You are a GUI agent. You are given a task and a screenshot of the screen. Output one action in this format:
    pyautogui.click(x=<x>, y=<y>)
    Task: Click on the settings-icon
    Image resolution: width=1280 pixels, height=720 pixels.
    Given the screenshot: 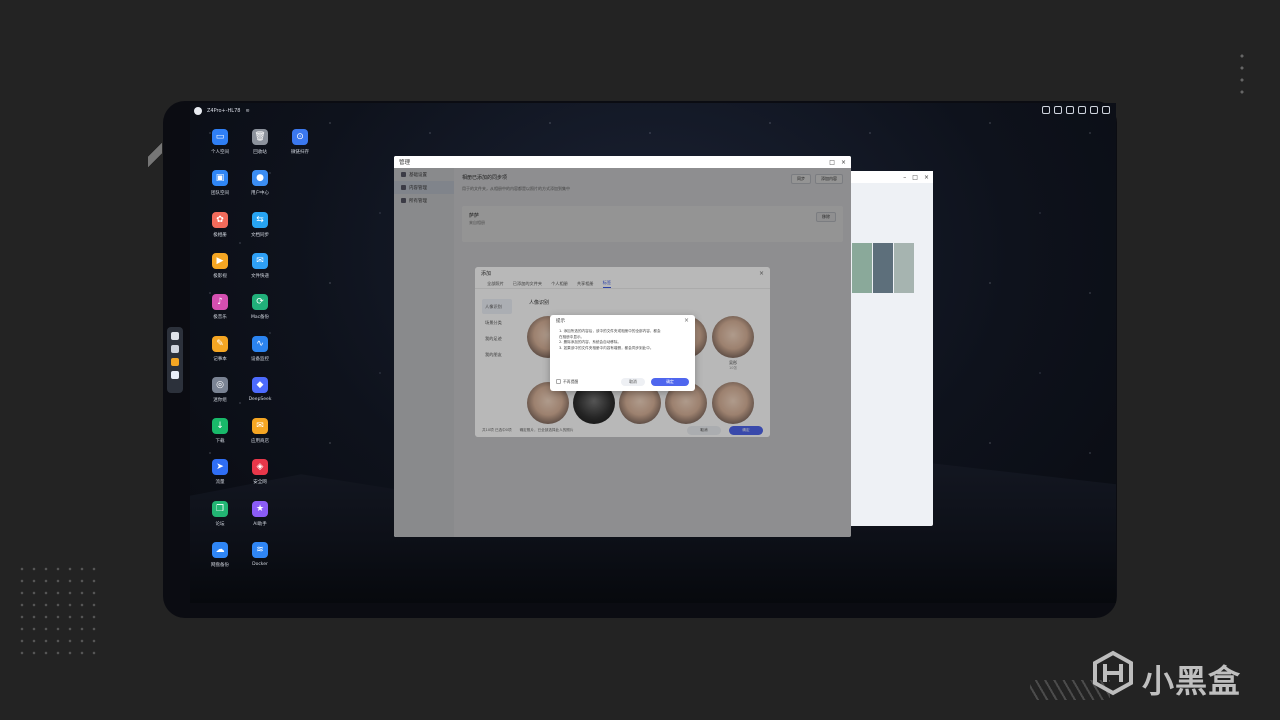 What is the action you would take?
    pyautogui.click(x=1106, y=110)
    